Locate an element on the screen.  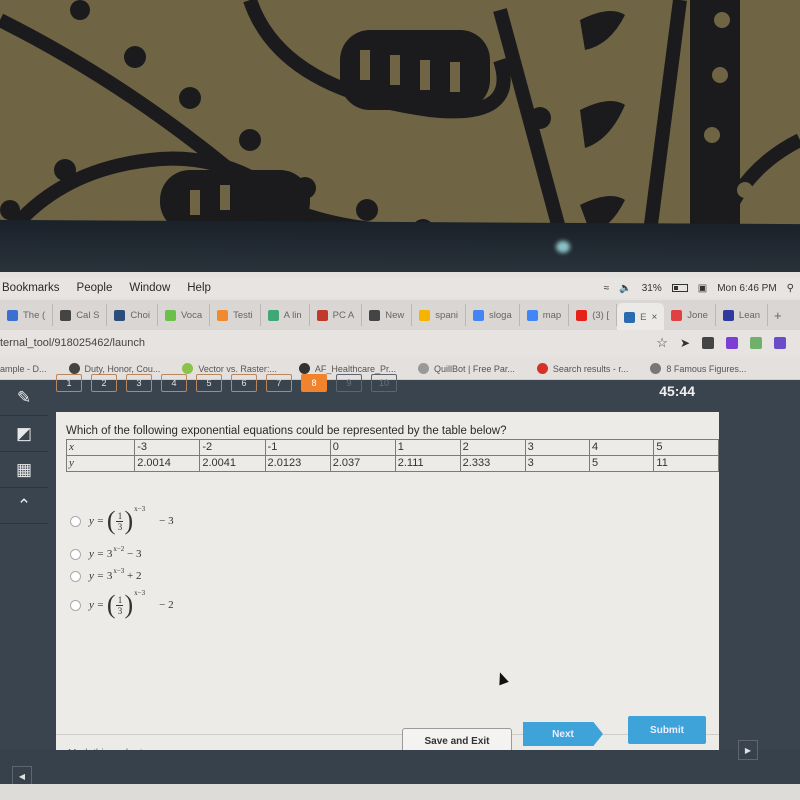
bookmark-star-icon: ☆ is located at coordinates (662, 343).